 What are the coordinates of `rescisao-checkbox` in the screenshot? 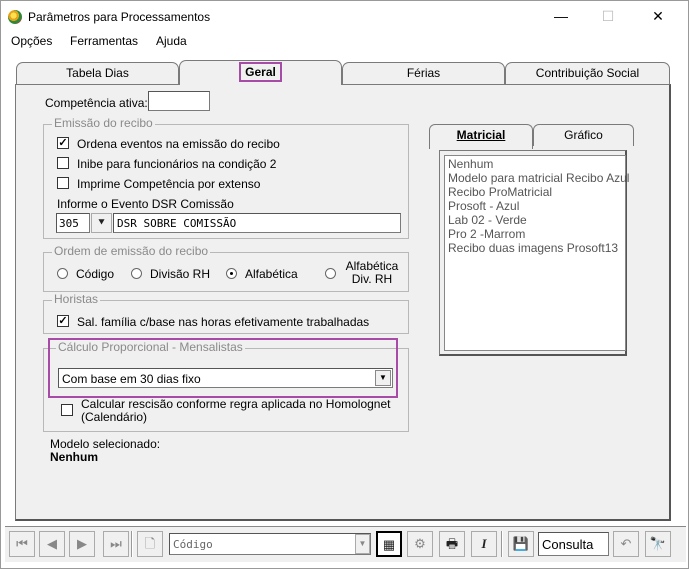 It's located at (67, 410).